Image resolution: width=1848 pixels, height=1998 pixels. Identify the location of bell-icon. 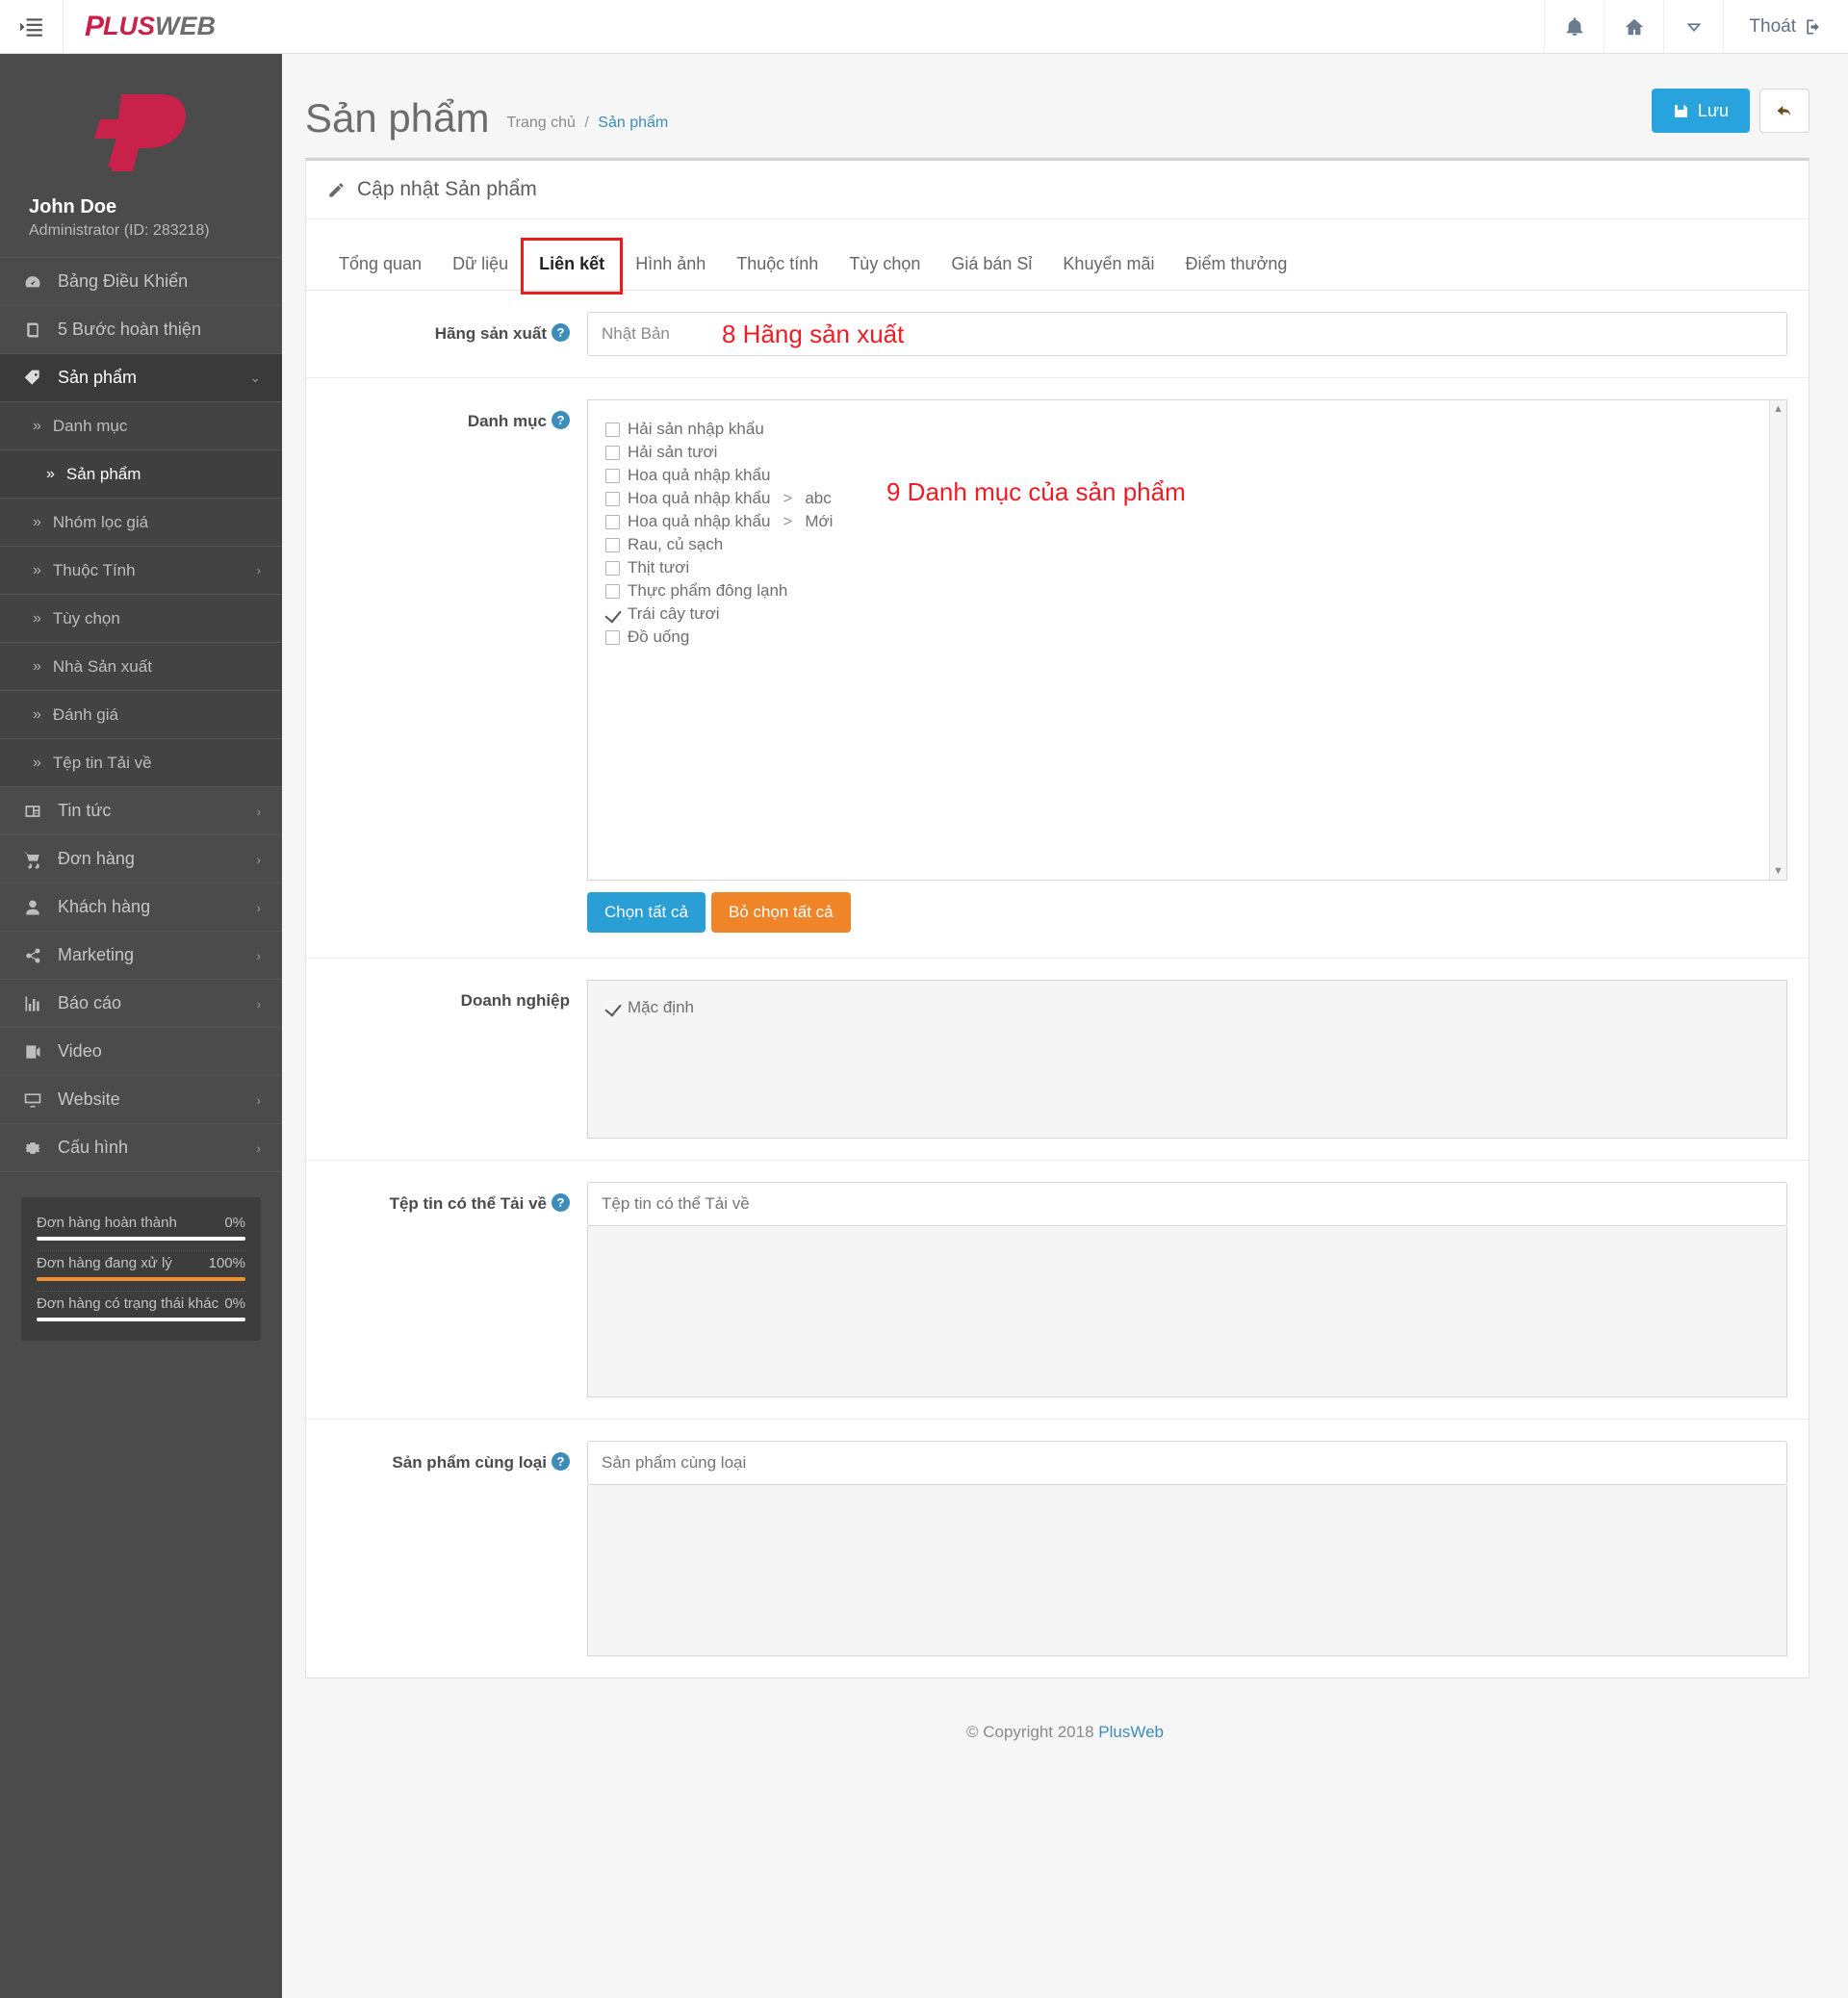
(1574, 26).